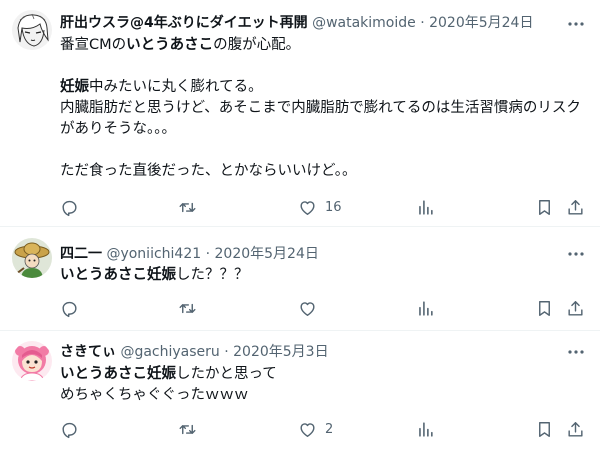 This screenshot has width=600, height=459. Describe the element at coordinates (32, 258) in the screenshot. I see `straw-hat-character-avatar-icon` at that location.